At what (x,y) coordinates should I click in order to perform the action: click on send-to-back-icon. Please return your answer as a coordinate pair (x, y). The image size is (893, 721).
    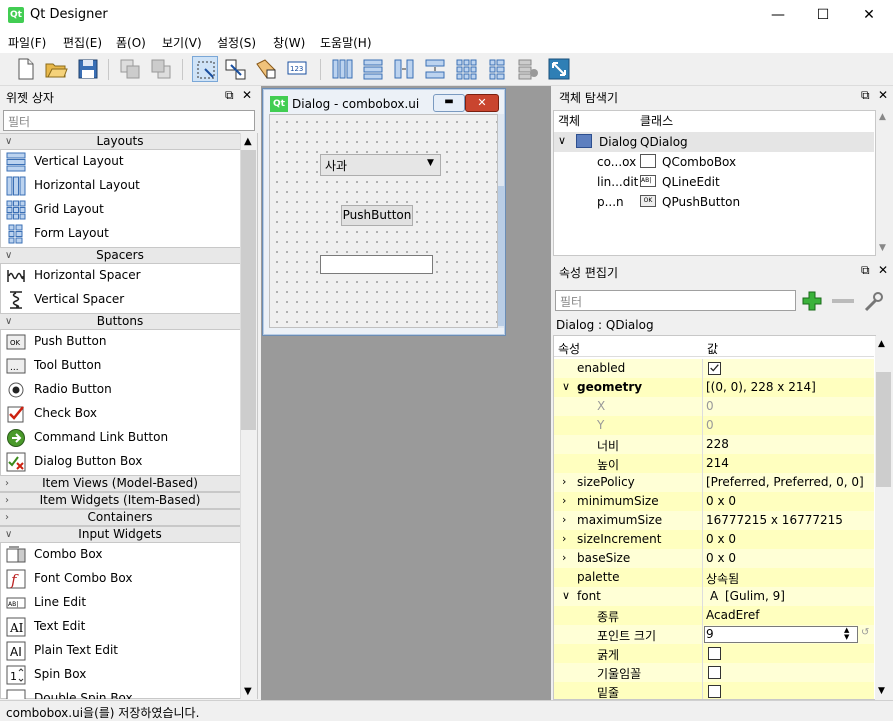
    Looking at the image, I should click on (161, 69).